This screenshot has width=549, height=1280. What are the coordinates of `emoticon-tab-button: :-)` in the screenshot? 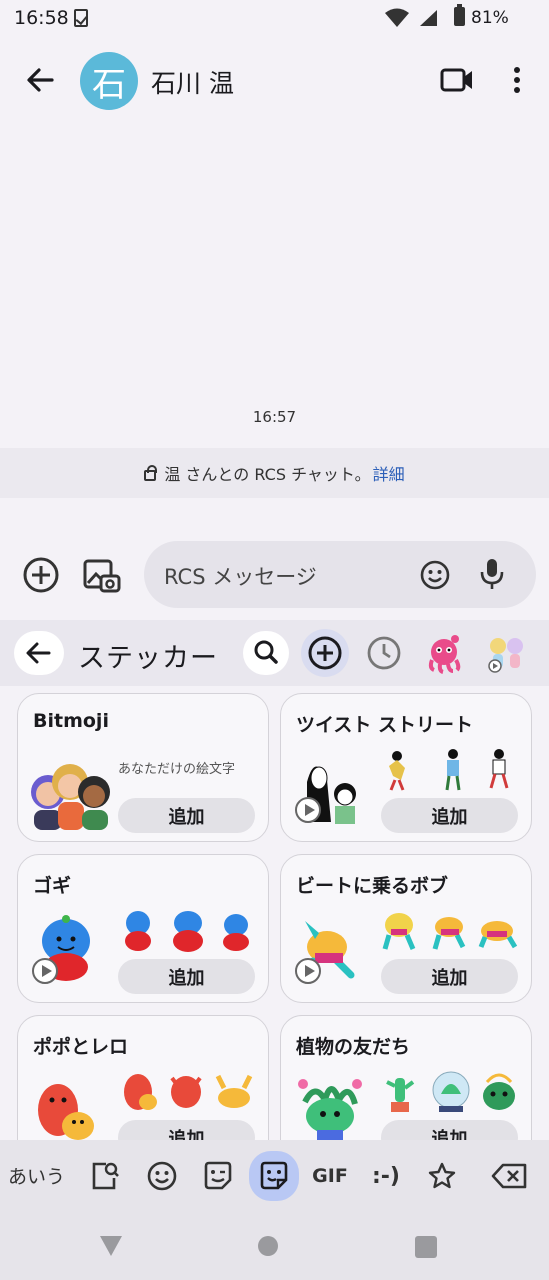 It's located at (386, 1176).